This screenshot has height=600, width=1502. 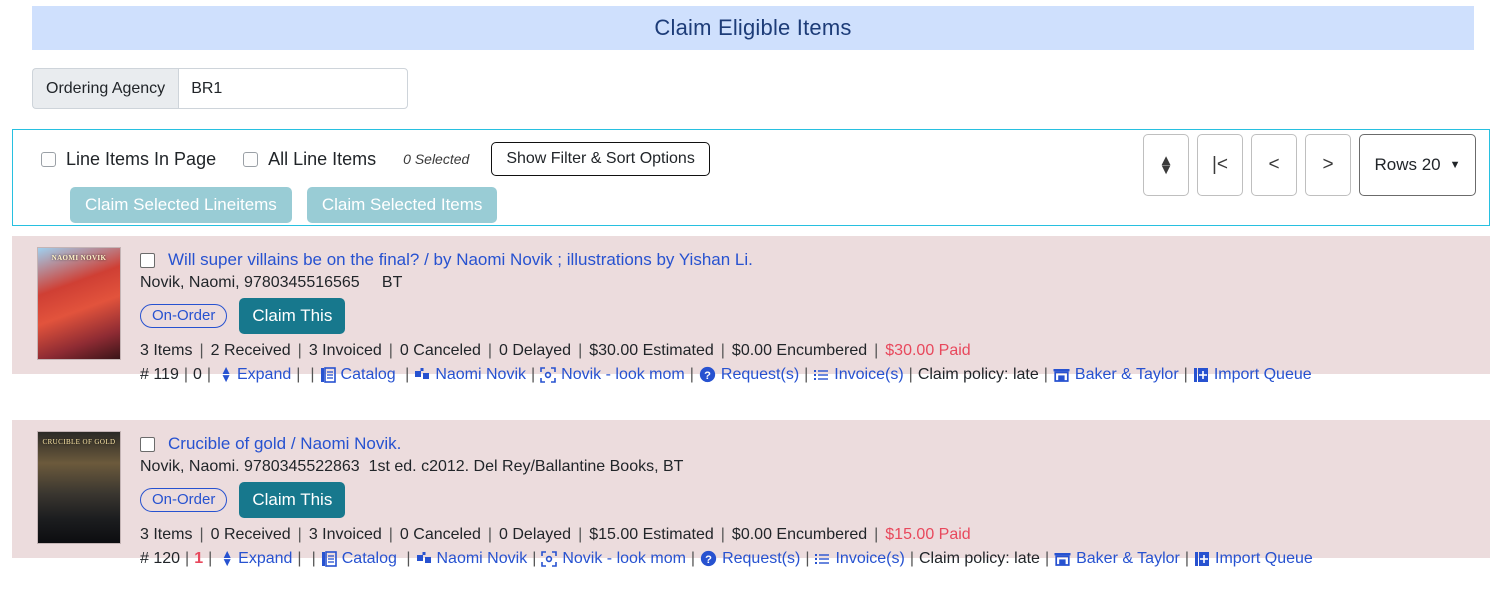 I want to click on first-page-icon: |<, so click(x=1220, y=164).